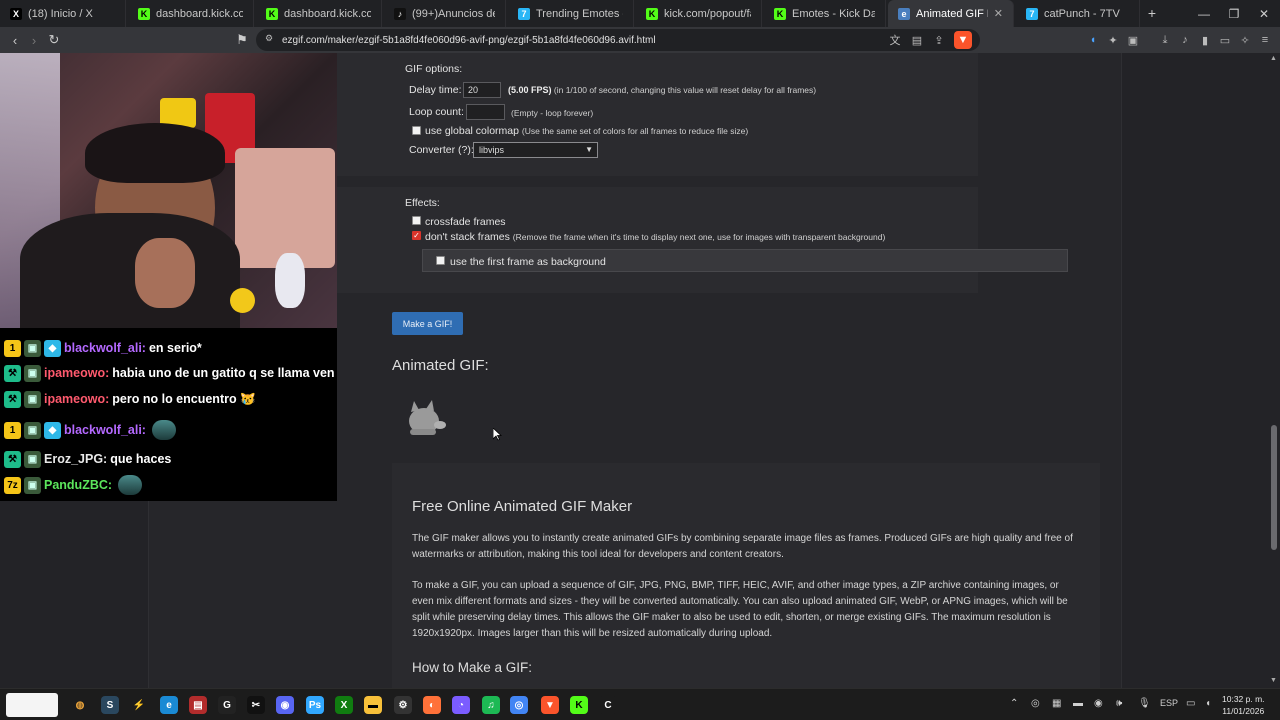 The image size is (1280, 720). I want to click on scroll-up-icon: ▲, so click(1273, 58).